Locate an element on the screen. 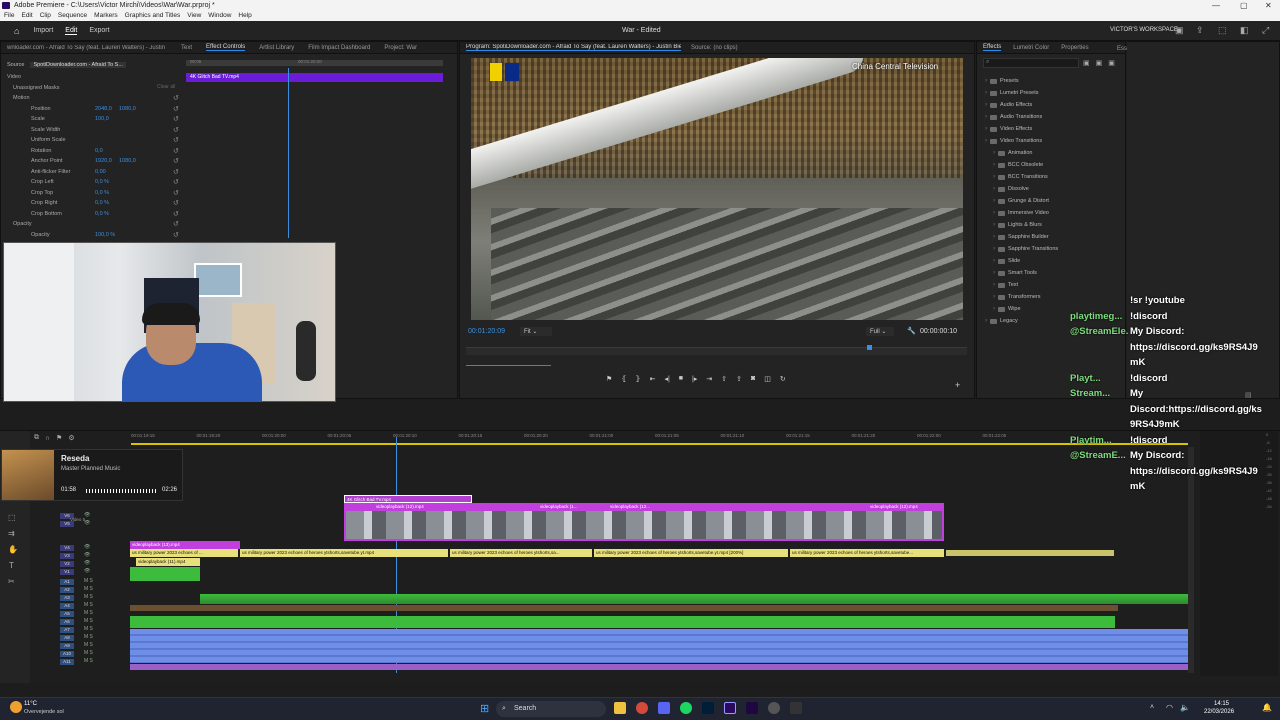 Image resolution: width=1280 pixels, height=720 pixels. v4-clip-1: videoplayback (12).mp4 is located at coordinates (419, 507).